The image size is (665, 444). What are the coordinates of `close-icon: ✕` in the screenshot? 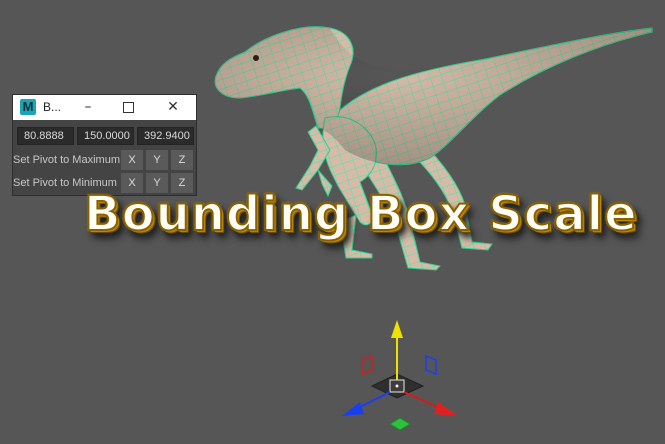 It's located at (173, 107).